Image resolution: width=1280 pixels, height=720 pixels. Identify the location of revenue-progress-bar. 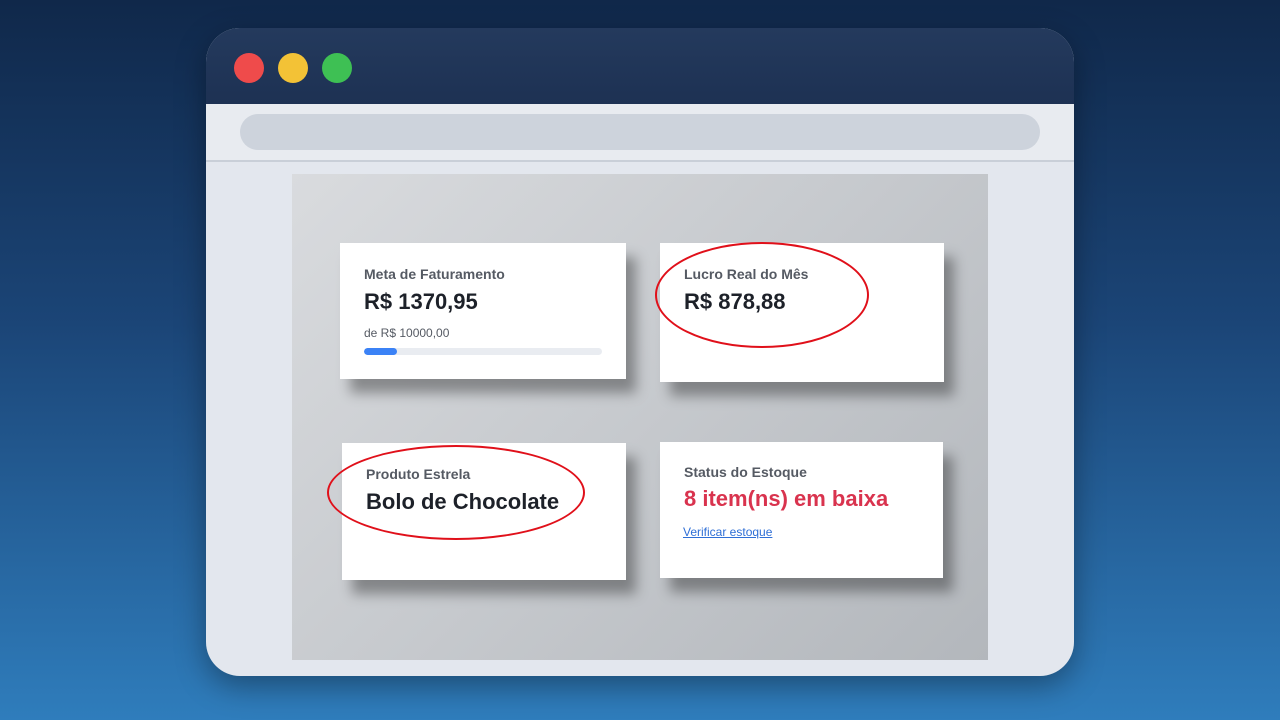
(483, 351).